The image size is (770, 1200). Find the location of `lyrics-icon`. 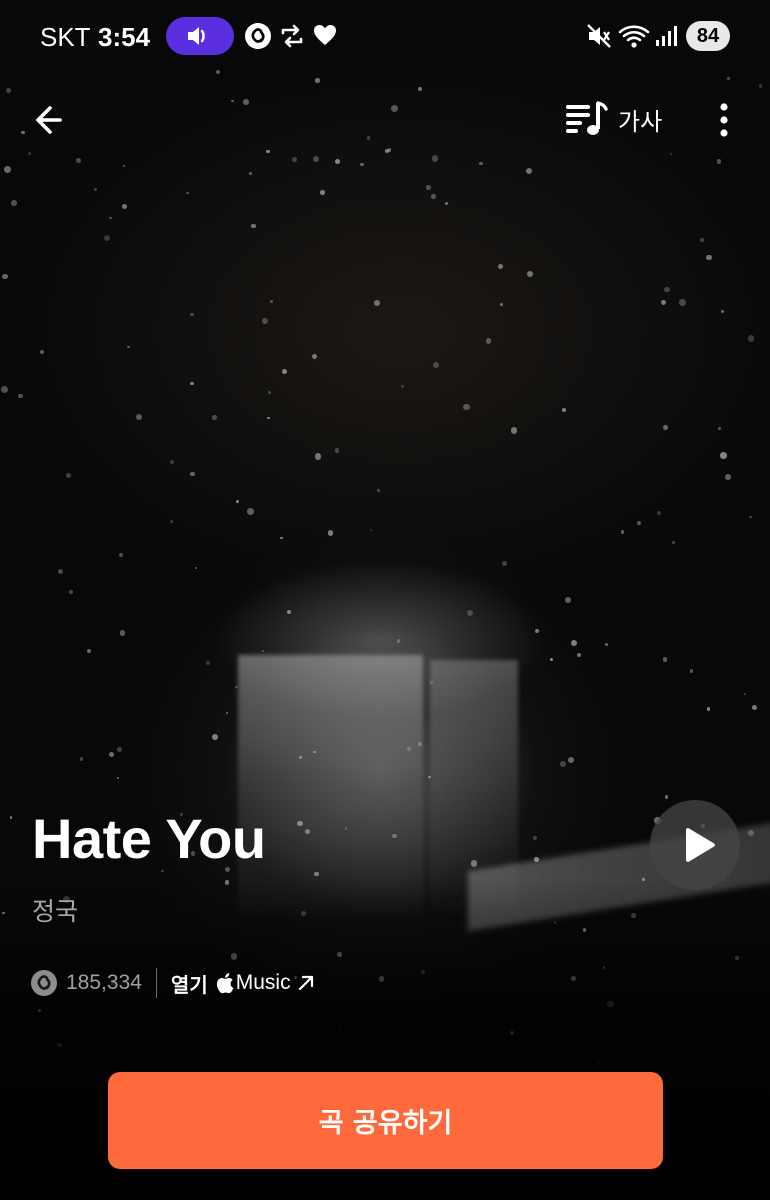

lyrics-icon is located at coordinates (587, 118).